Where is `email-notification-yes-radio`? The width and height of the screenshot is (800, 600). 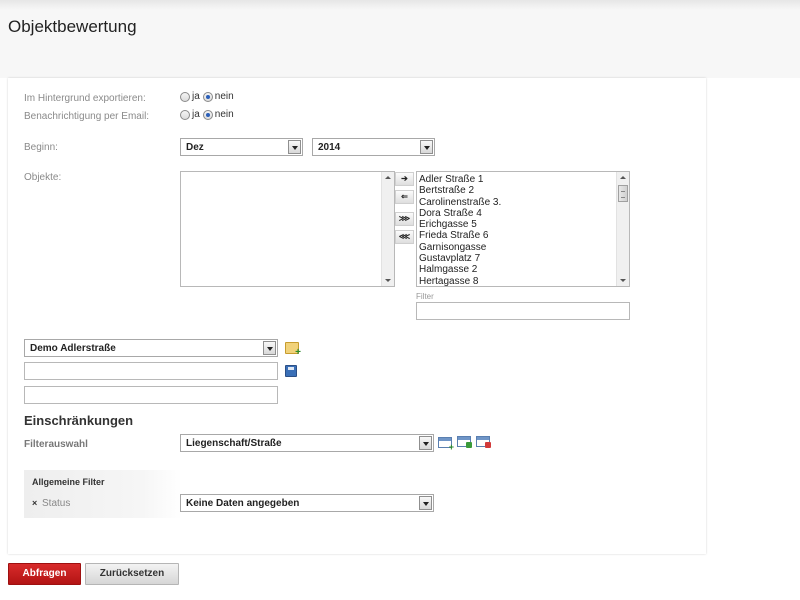
email-notification-yes-radio is located at coordinates (185, 114).